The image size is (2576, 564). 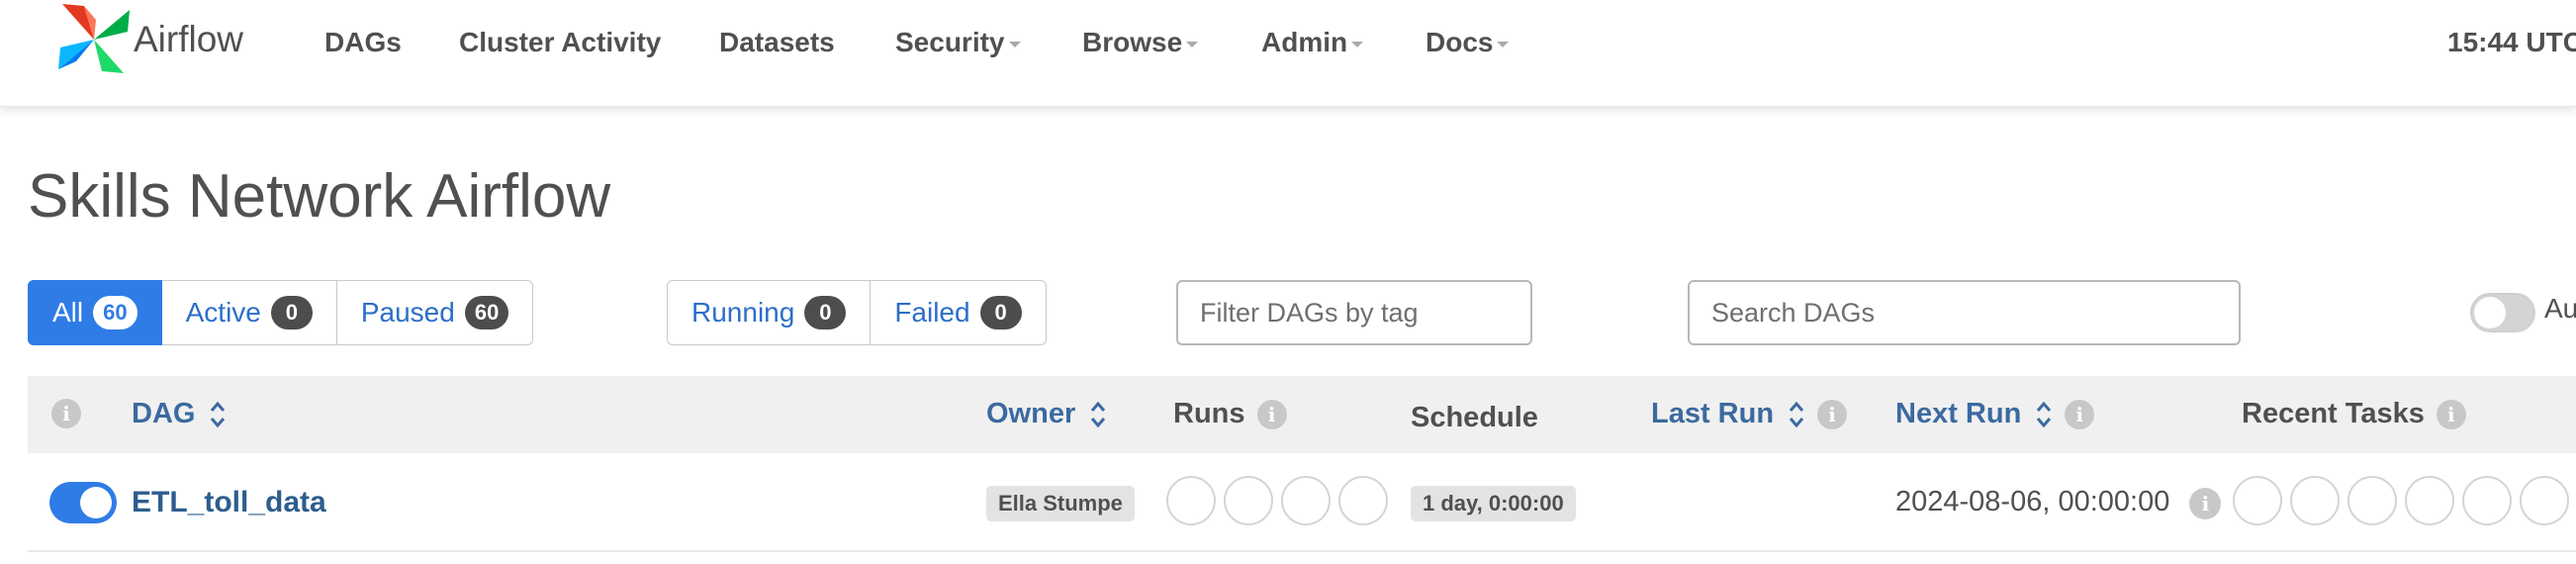 I want to click on dag-pause-toggle, so click(x=83, y=503).